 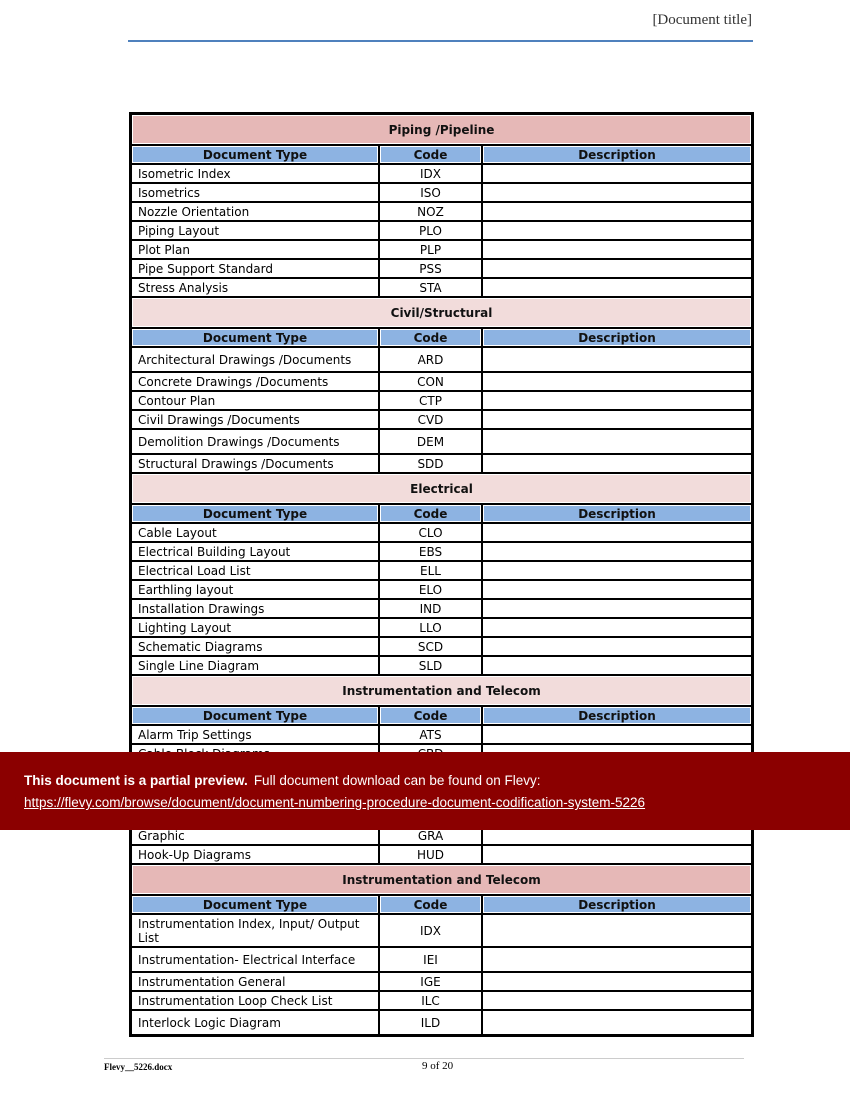 What do you see at coordinates (702, 20) in the screenshot?
I see `document-title: [Document title]` at bounding box center [702, 20].